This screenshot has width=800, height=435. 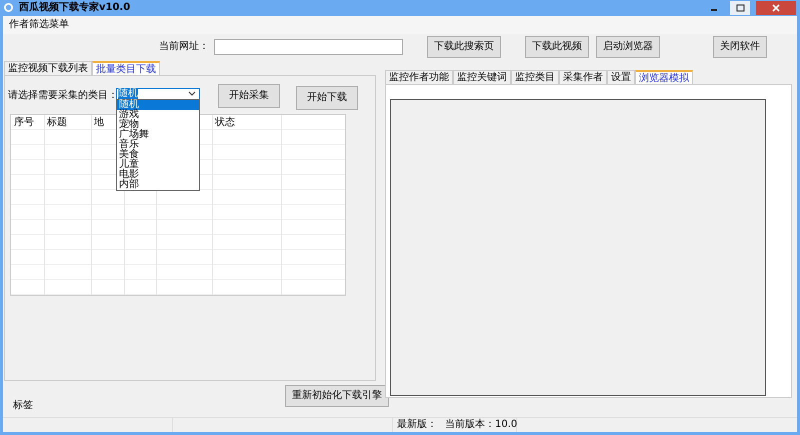 I want to click on dropdown-option: 随机, so click(x=158, y=105).